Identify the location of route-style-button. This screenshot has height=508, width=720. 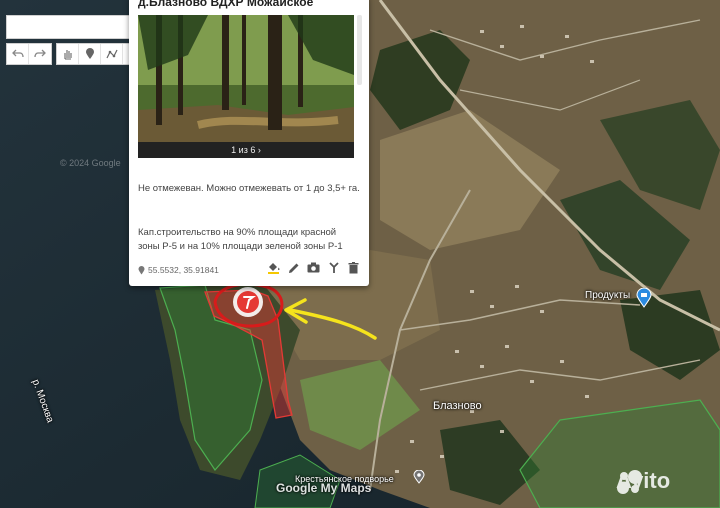
(333, 267).